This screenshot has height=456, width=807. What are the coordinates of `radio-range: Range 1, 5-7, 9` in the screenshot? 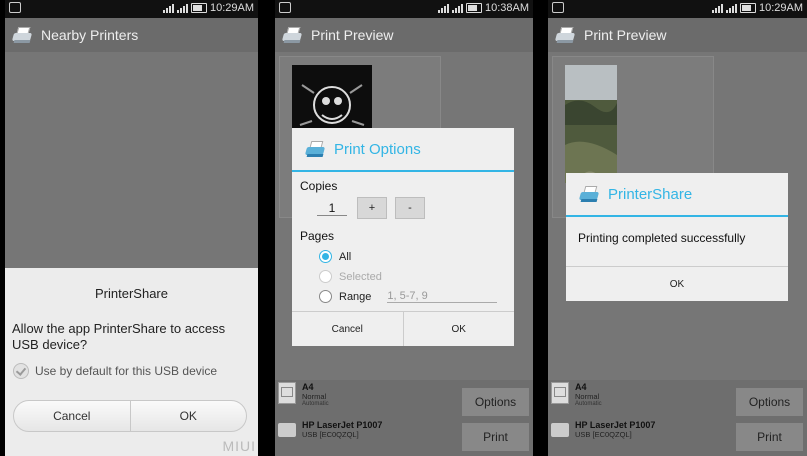 It's located at (416, 296).